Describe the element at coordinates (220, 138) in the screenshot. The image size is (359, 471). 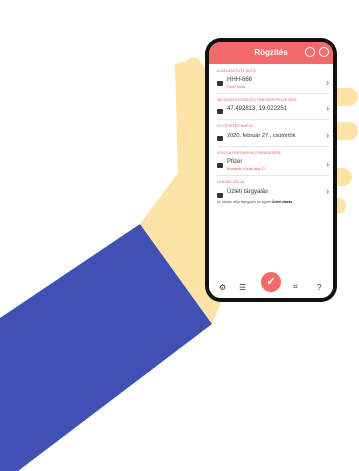
I see `calendar-icon` at that location.